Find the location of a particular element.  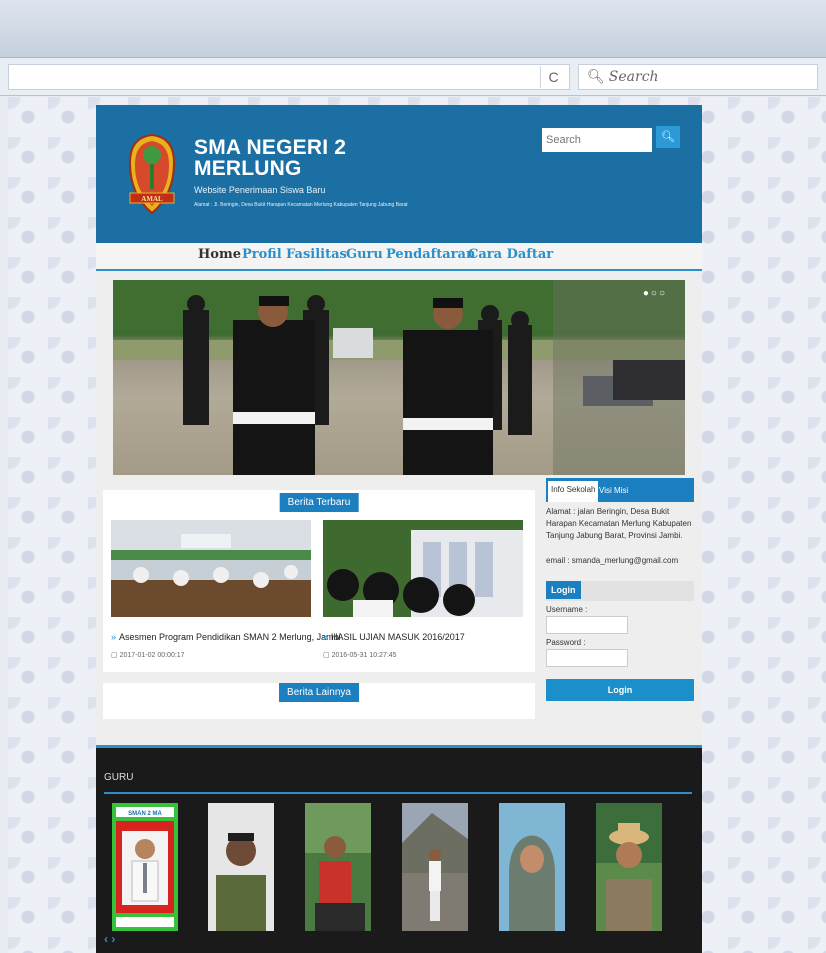

logo-text: AMAL is located at coordinates (152, 199).